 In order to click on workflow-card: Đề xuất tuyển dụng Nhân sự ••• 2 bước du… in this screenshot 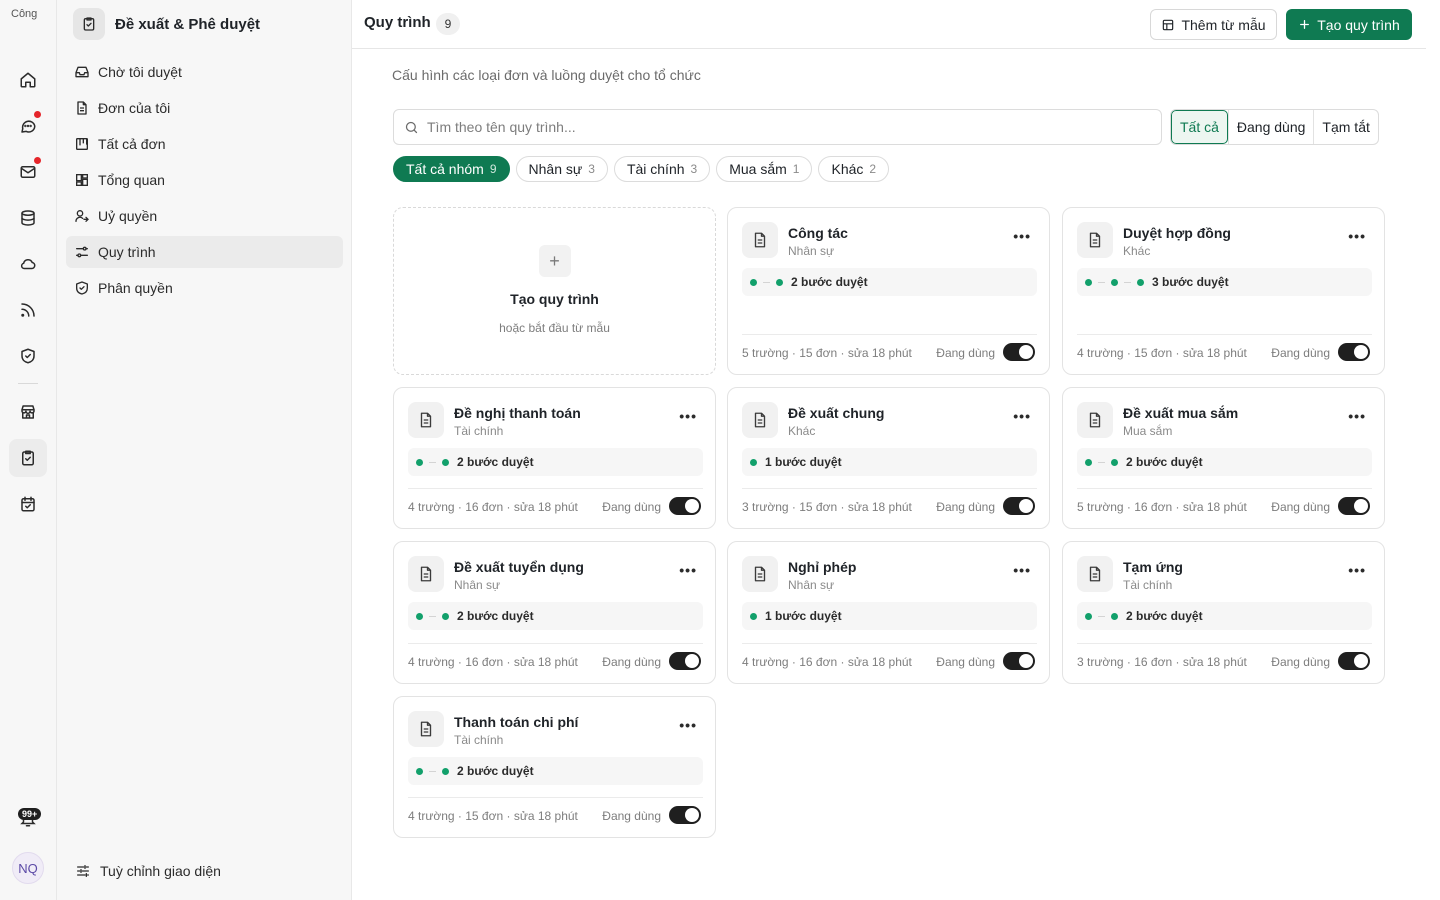, I will do `click(554, 612)`.